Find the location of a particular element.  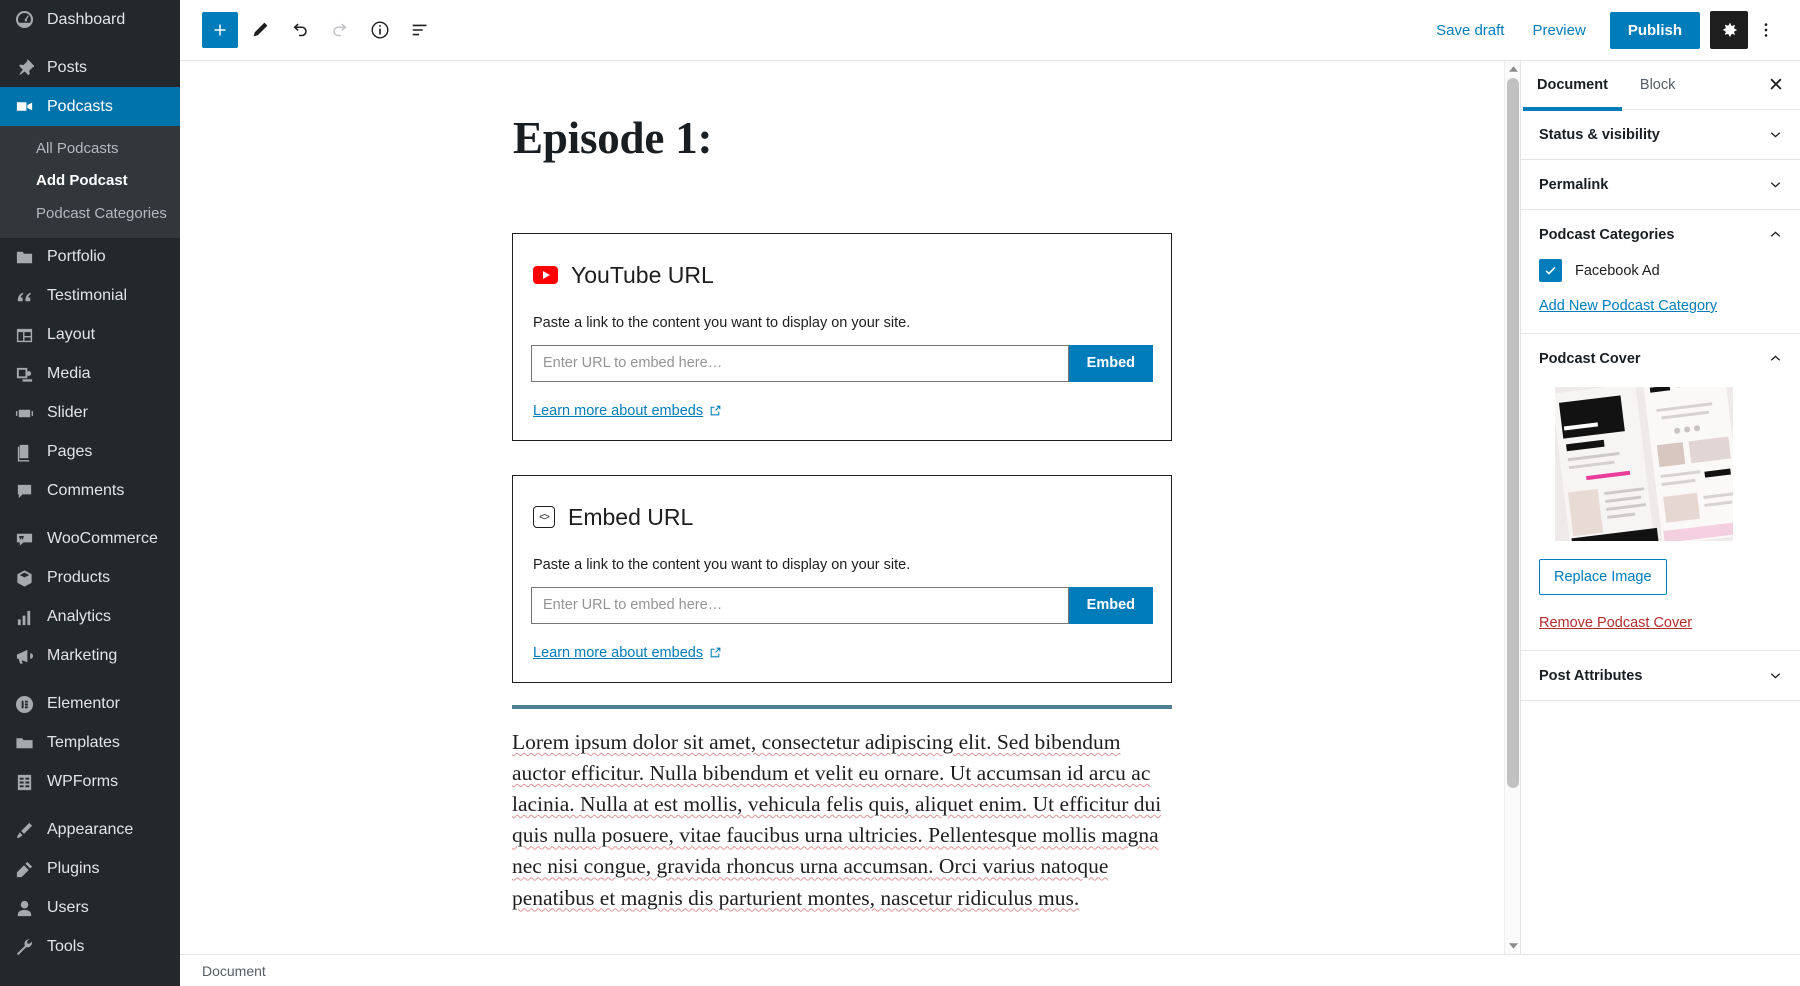

comments-icon is located at coordinates (24, 491).